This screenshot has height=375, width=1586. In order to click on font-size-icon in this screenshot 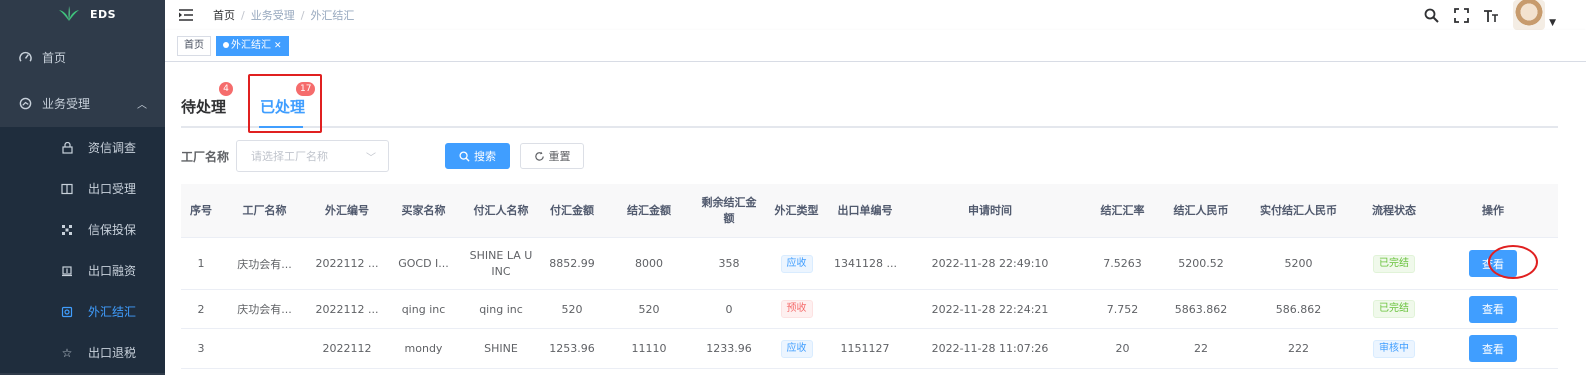, I will do `click(1491, 15)`.